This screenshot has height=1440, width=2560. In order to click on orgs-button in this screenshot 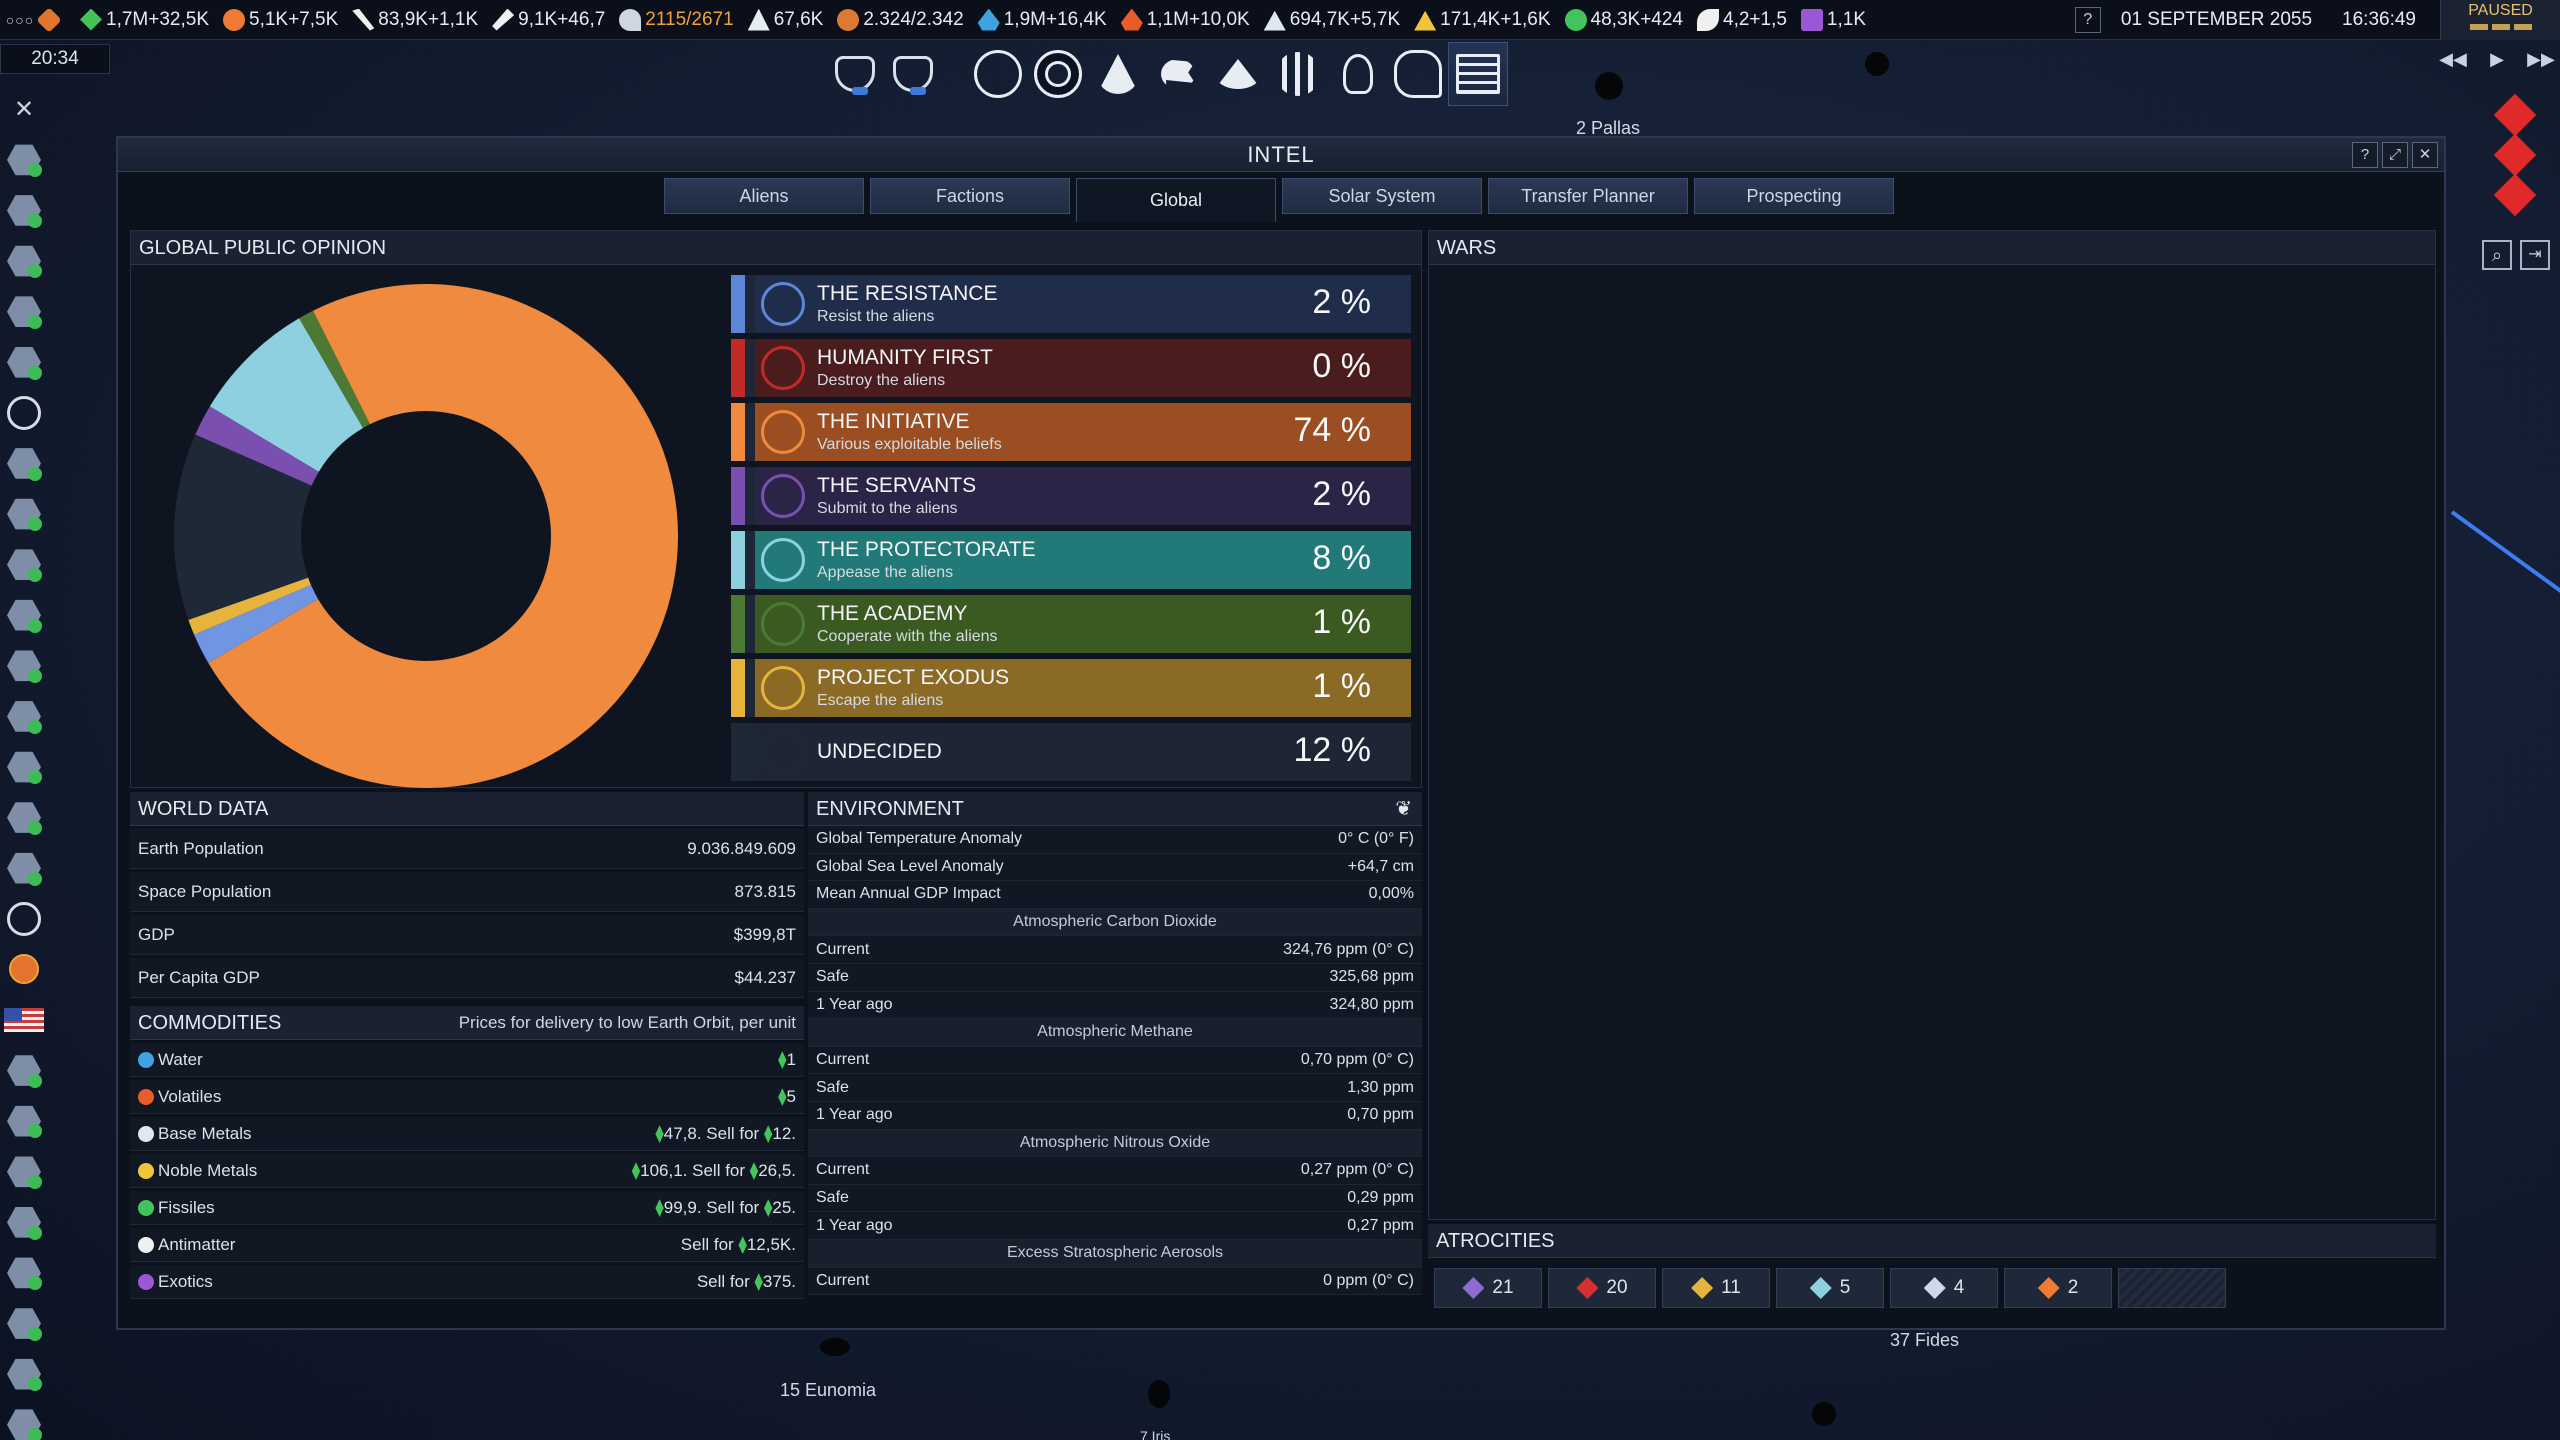, I will do `click(1118, 74)`.